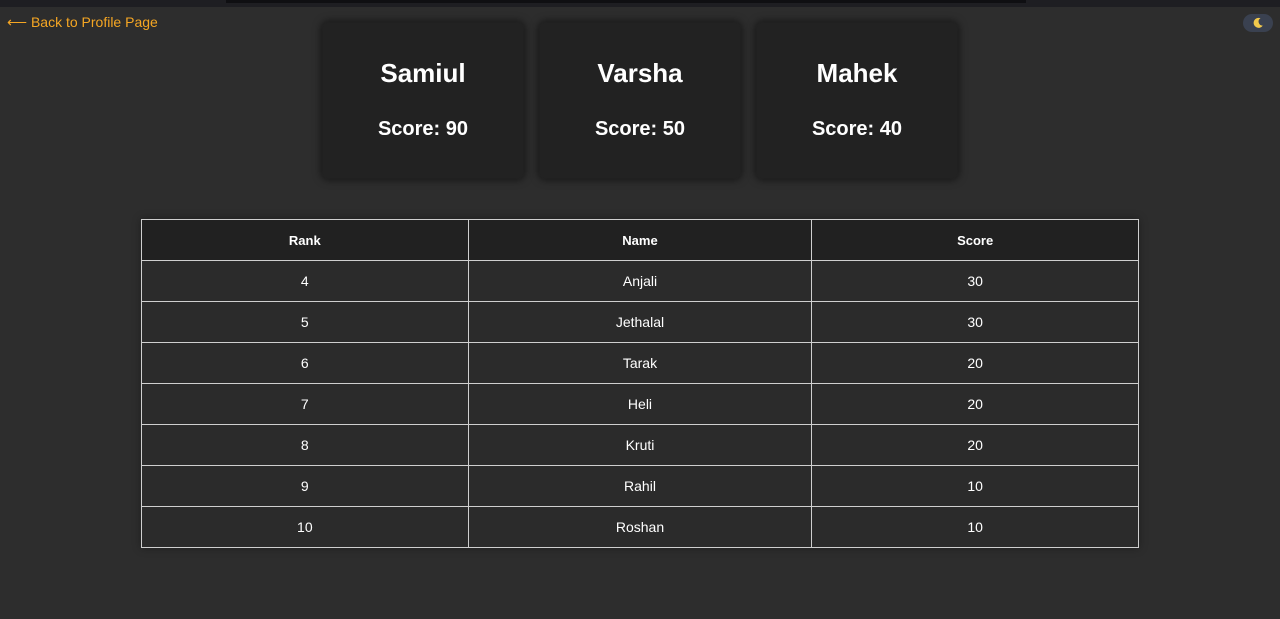  Describe the element at coordinates (82, 22) in the screenshot. I see `back-to-profile-link: ⟵ Back to Profile Page` at that location.